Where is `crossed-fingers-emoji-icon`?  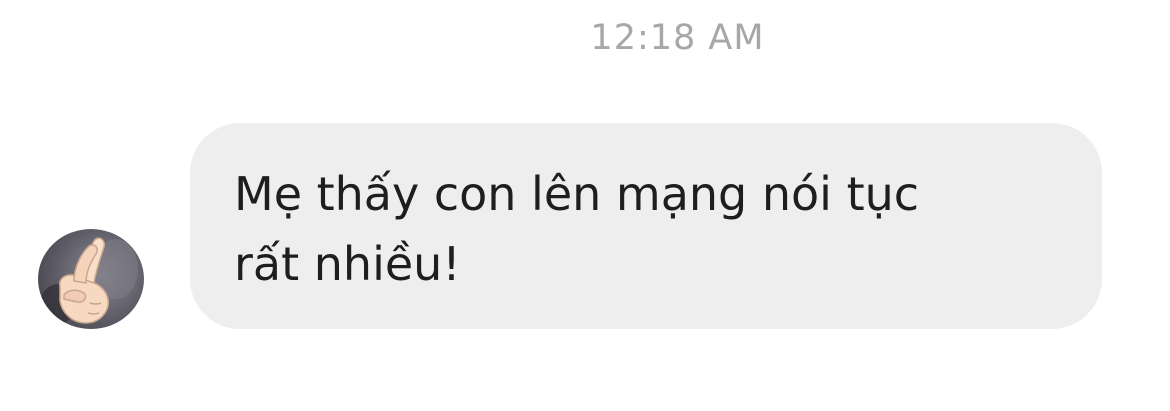
crossed-fingers-emoji-icon is located at coordinates (89, 280).